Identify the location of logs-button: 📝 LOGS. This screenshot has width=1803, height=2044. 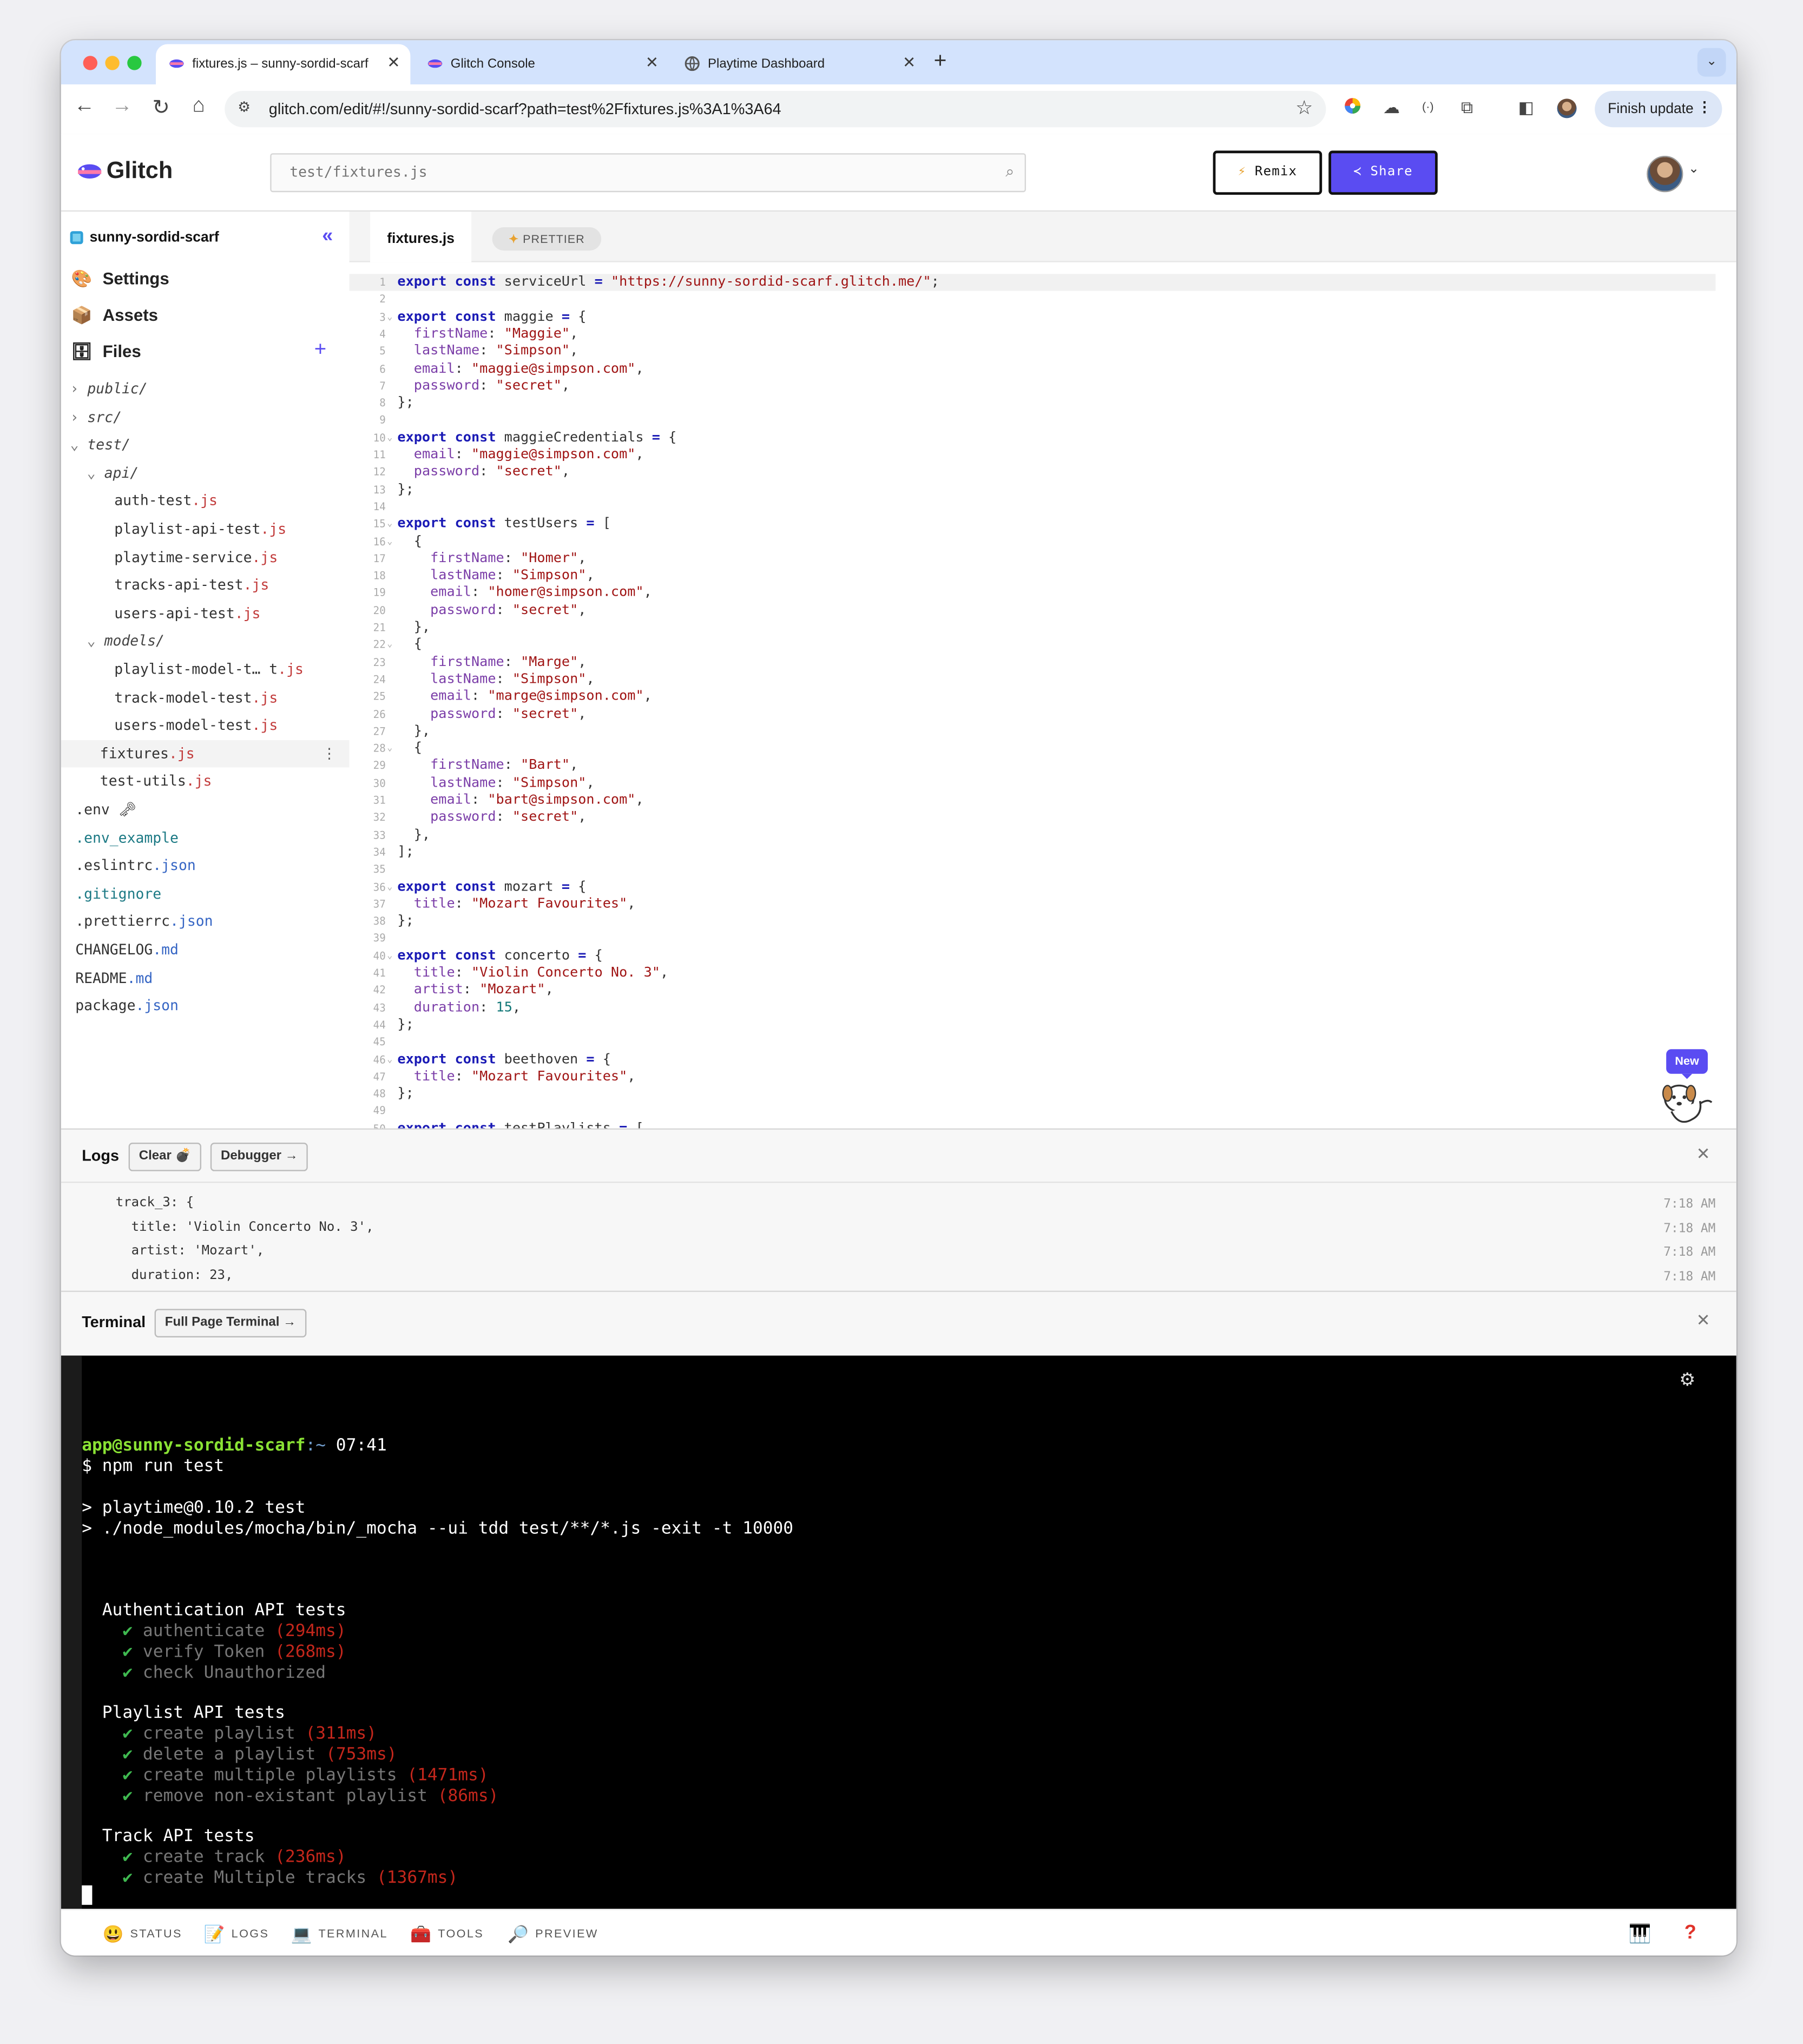
(236, 1934).